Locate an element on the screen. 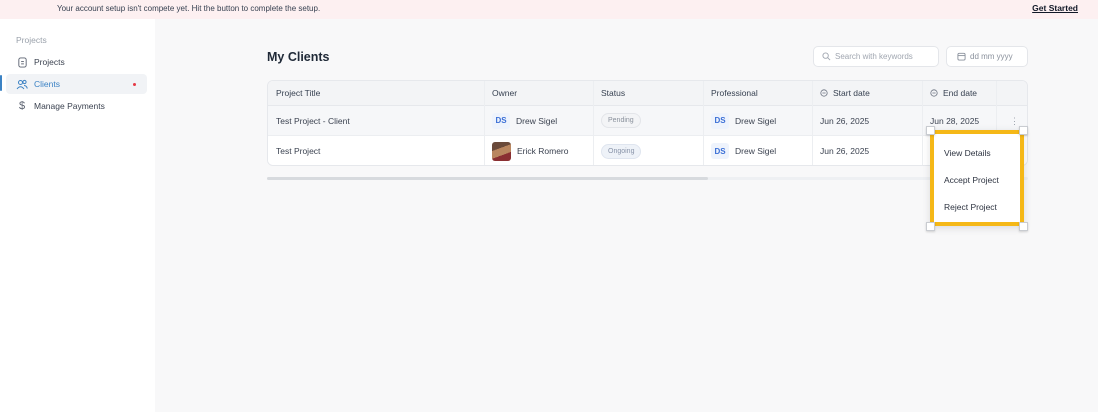 The image size is (1098, 412). search-placeholder: Search with keywords is located at coordinates (874, 56).